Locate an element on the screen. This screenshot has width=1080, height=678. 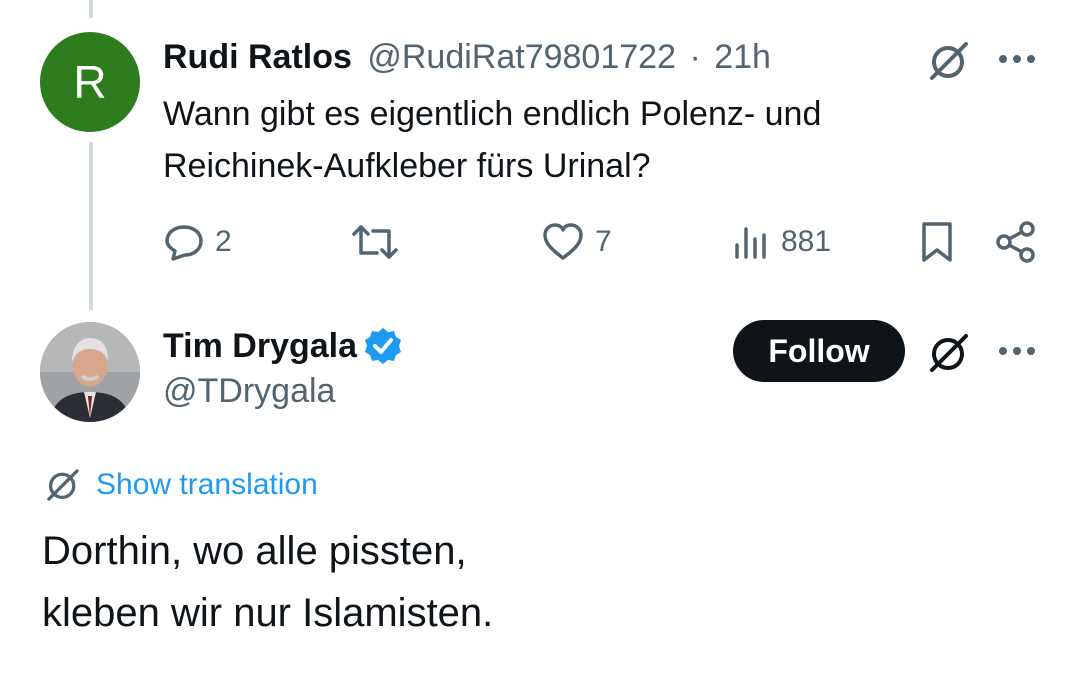
thread-line-top is located at coordinates (91, 9).